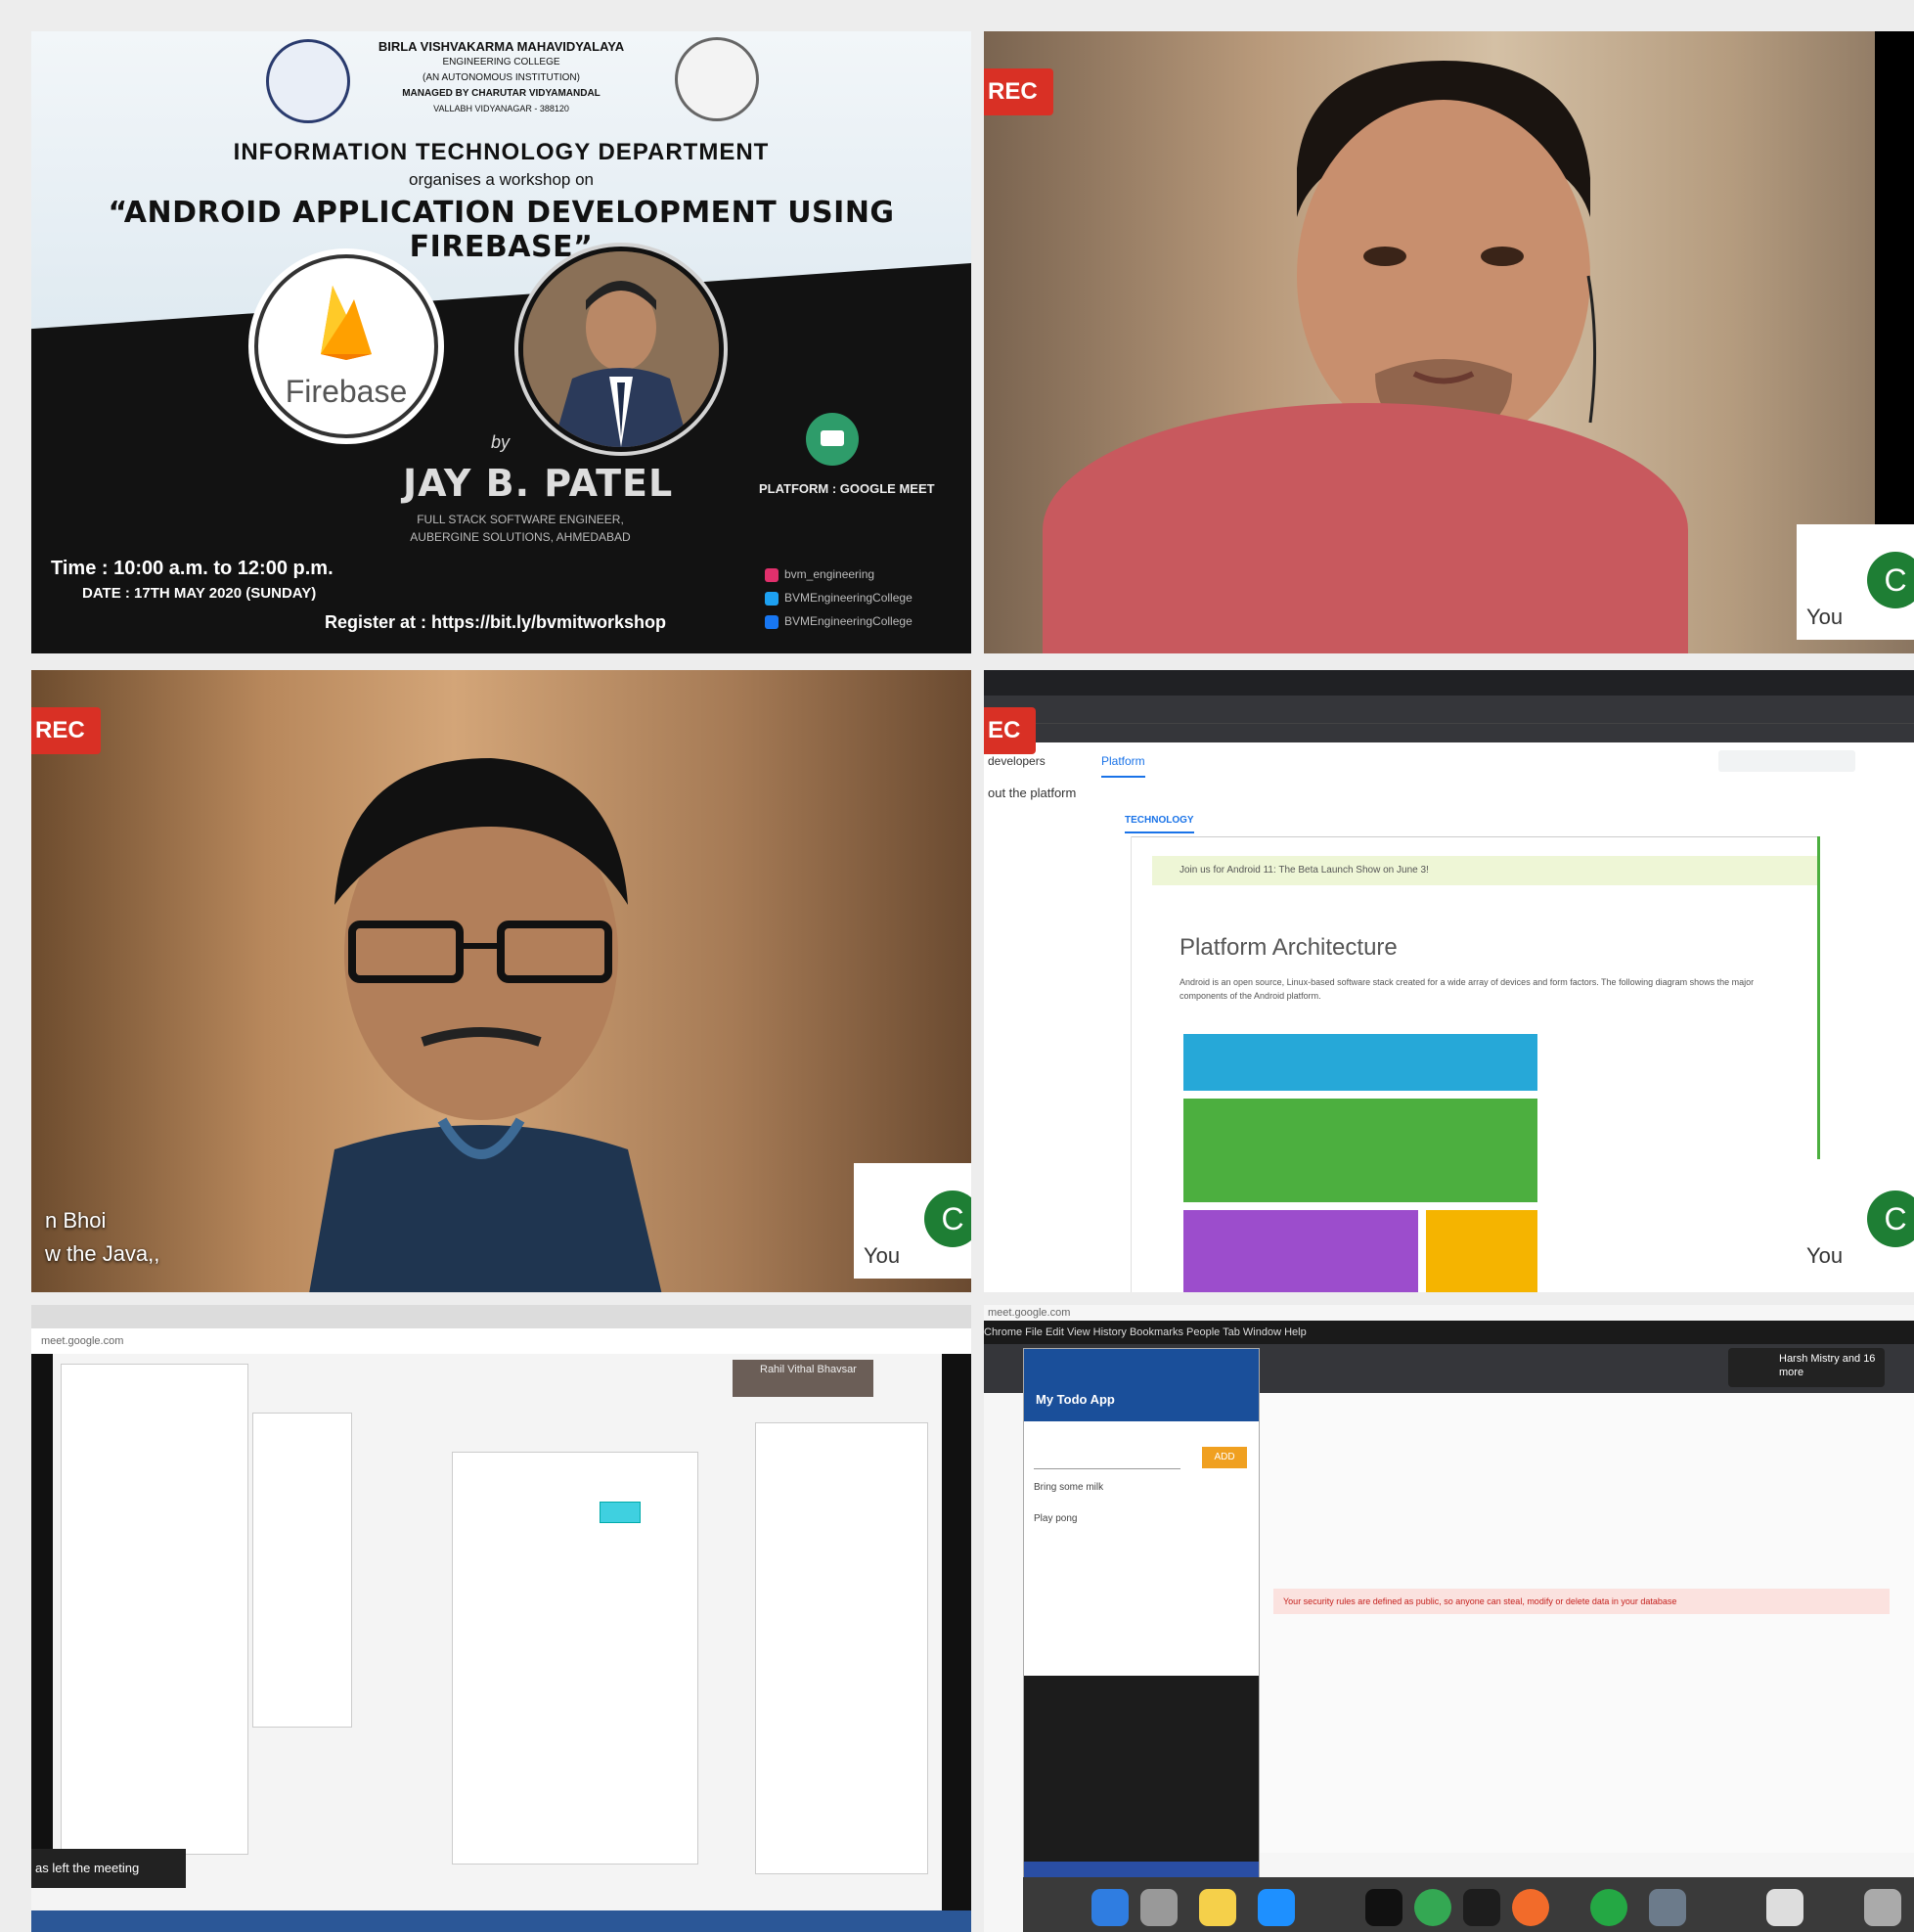  I want to click on browser-address-bar, so click(1449, 709).